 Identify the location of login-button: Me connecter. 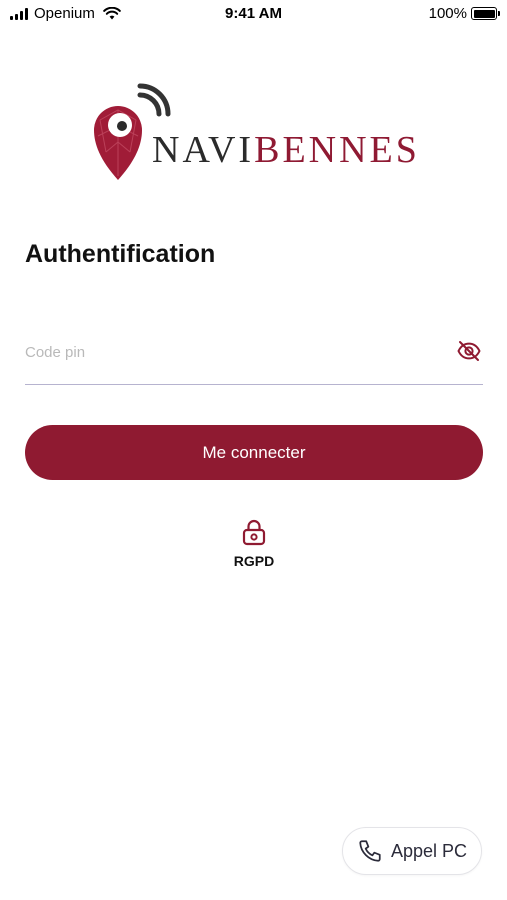
(254, 452).